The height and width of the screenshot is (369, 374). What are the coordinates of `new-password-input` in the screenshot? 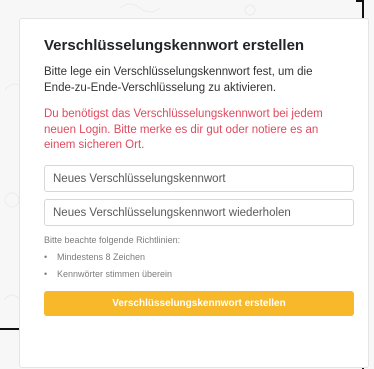 It's located at (199, 178).